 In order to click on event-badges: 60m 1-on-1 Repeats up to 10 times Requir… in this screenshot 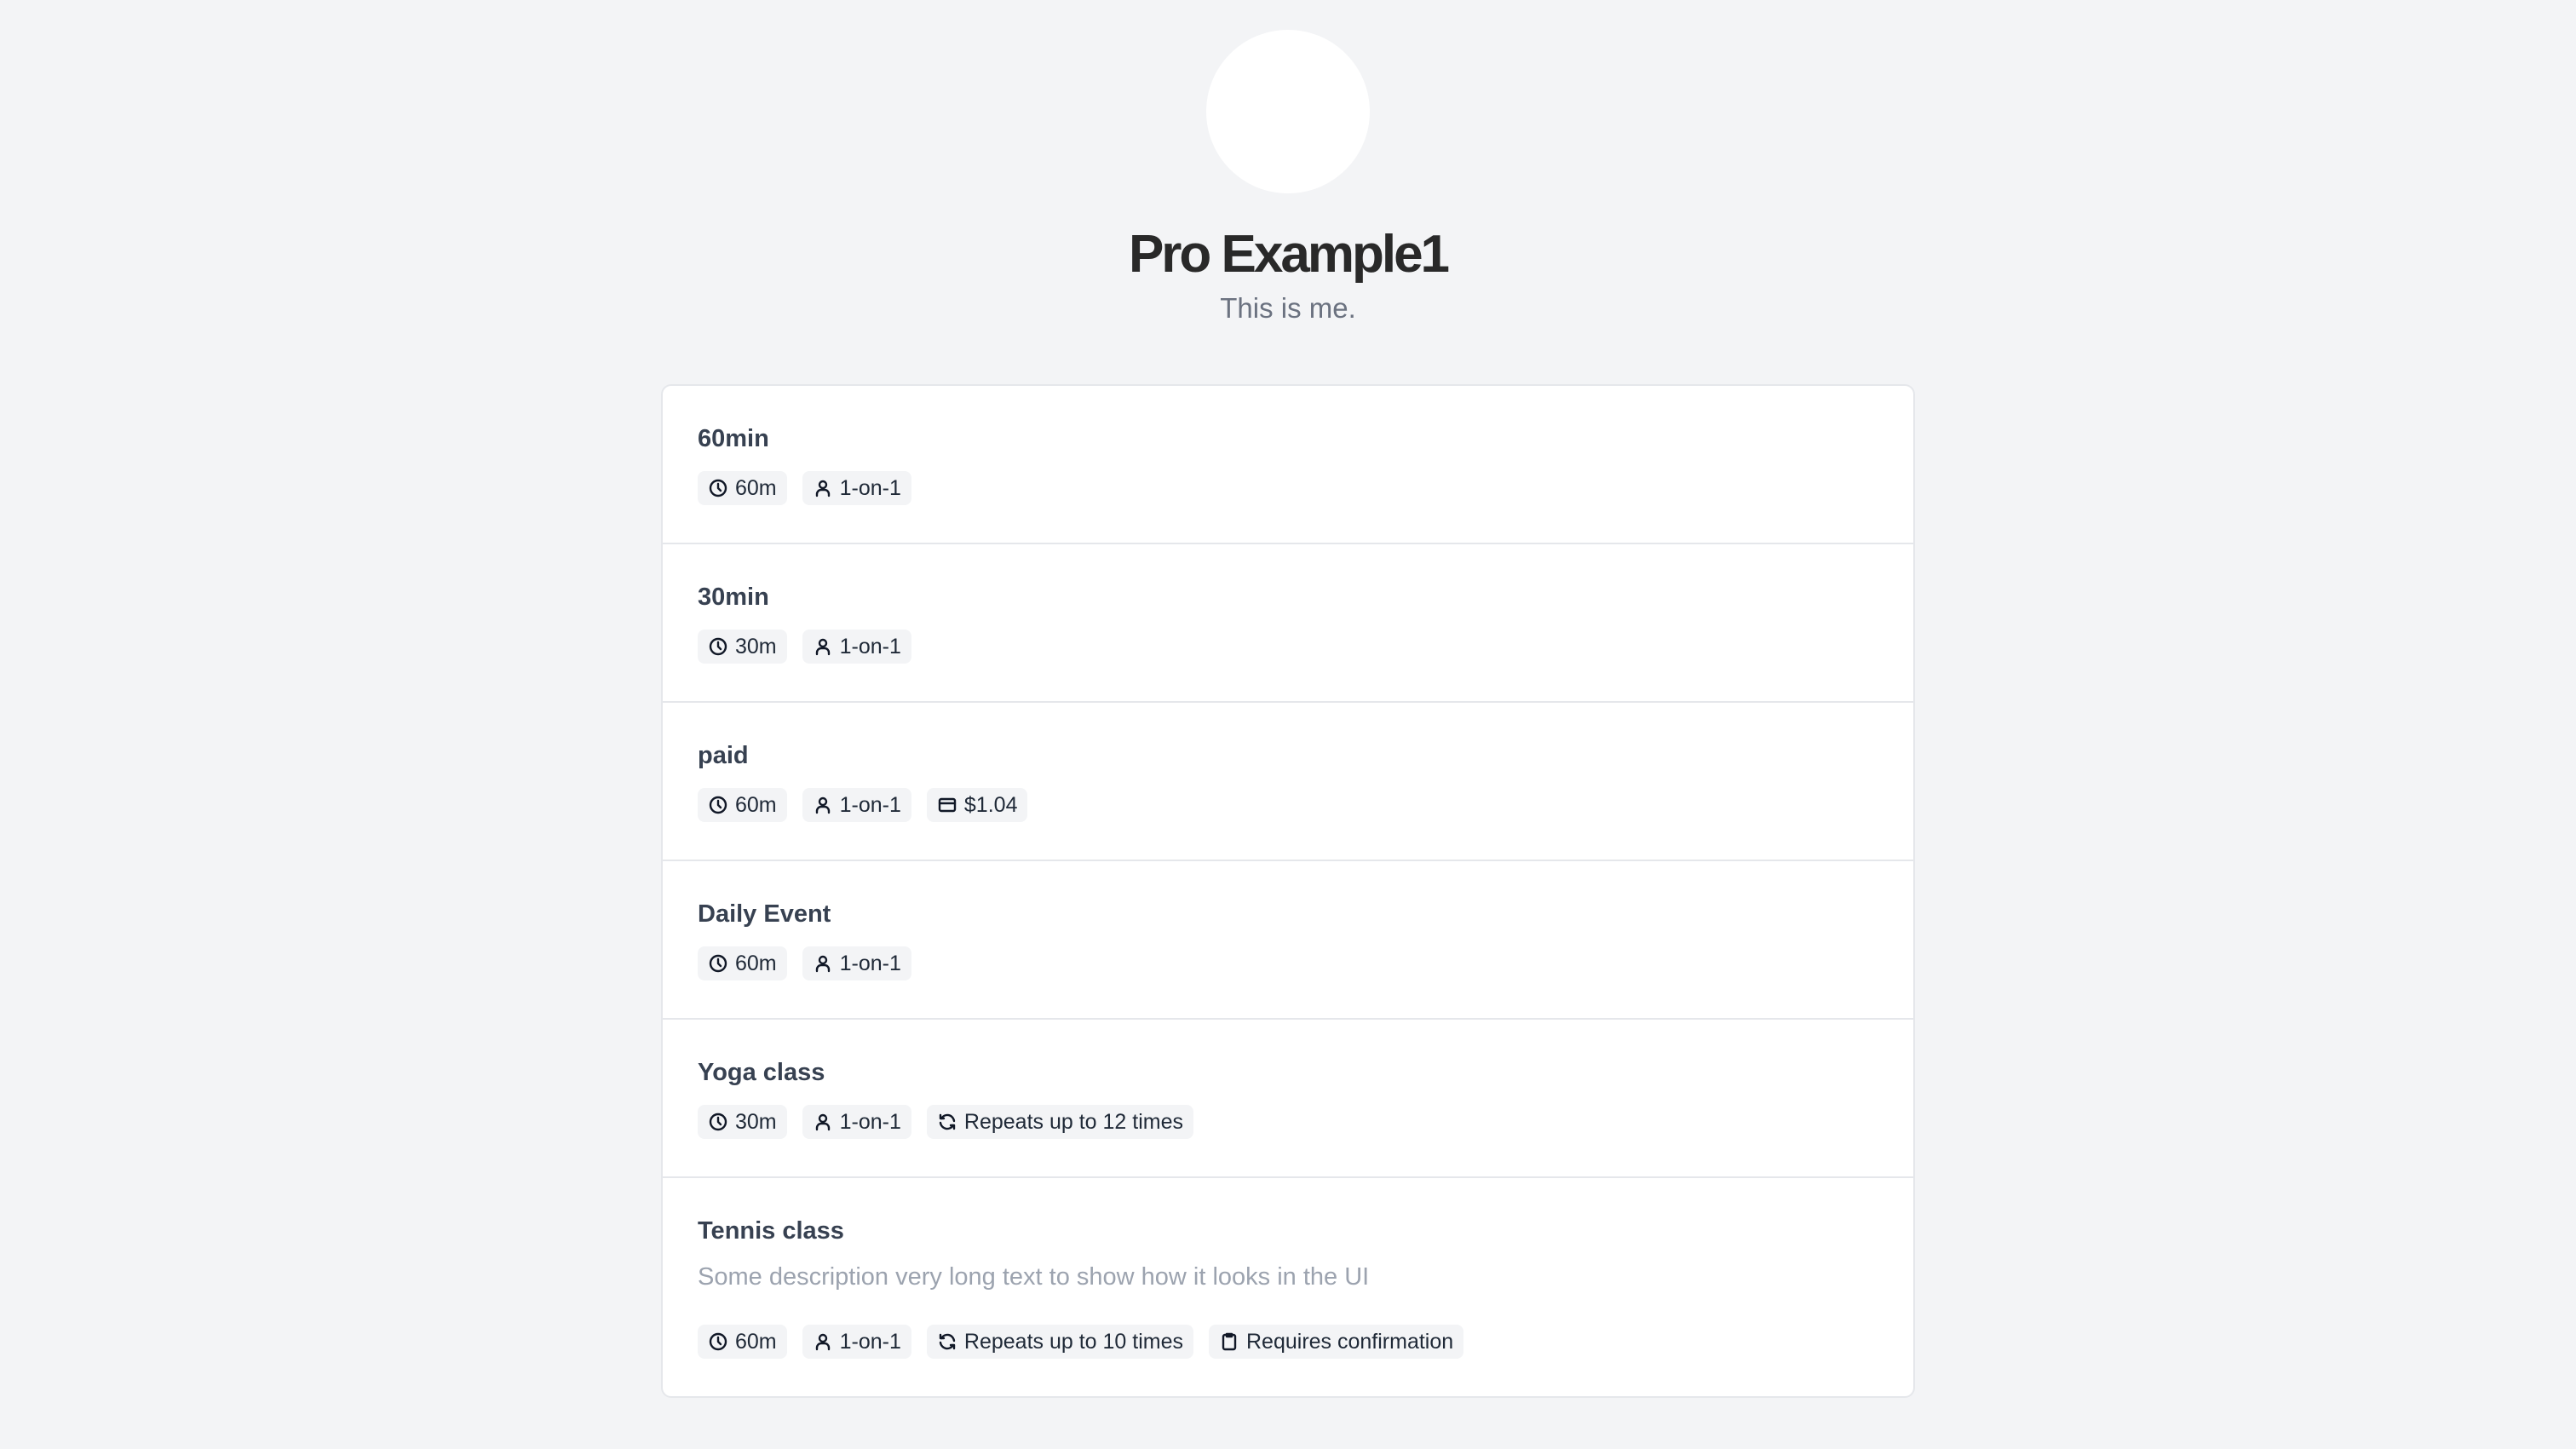, I will do `click(1081, 1342)`.